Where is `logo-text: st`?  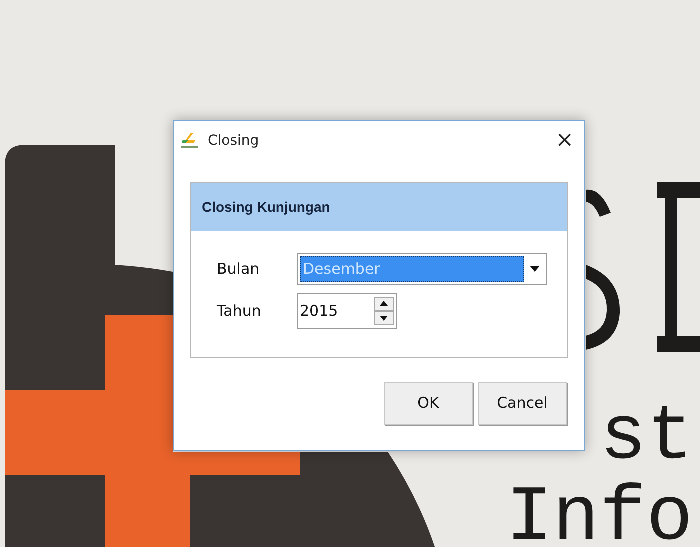 logo-text: st is located at coordinates (647, 438).